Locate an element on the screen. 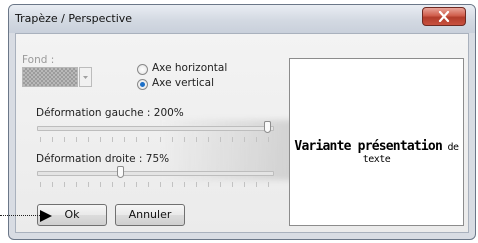 The width and height of the screenshot is (478, 243). right-deformation-ticks is located at coordinates (158, 184).